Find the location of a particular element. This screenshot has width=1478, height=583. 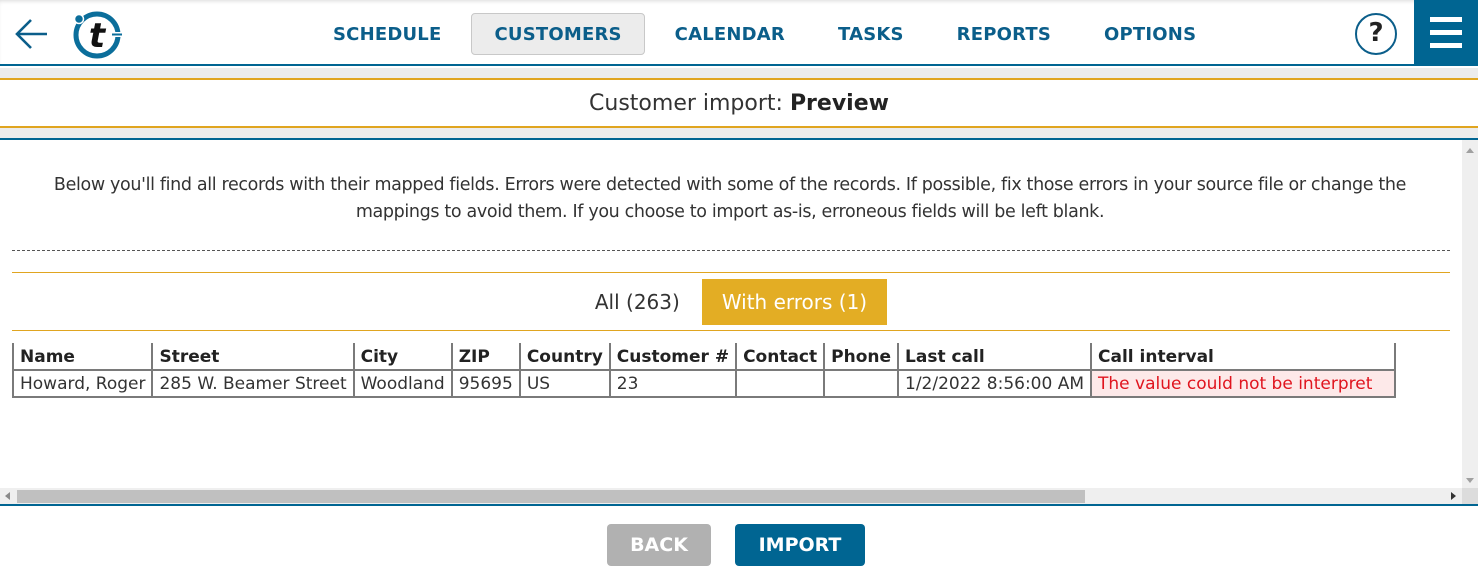

scrollbar-corner is located at coordinates (1470, 496).